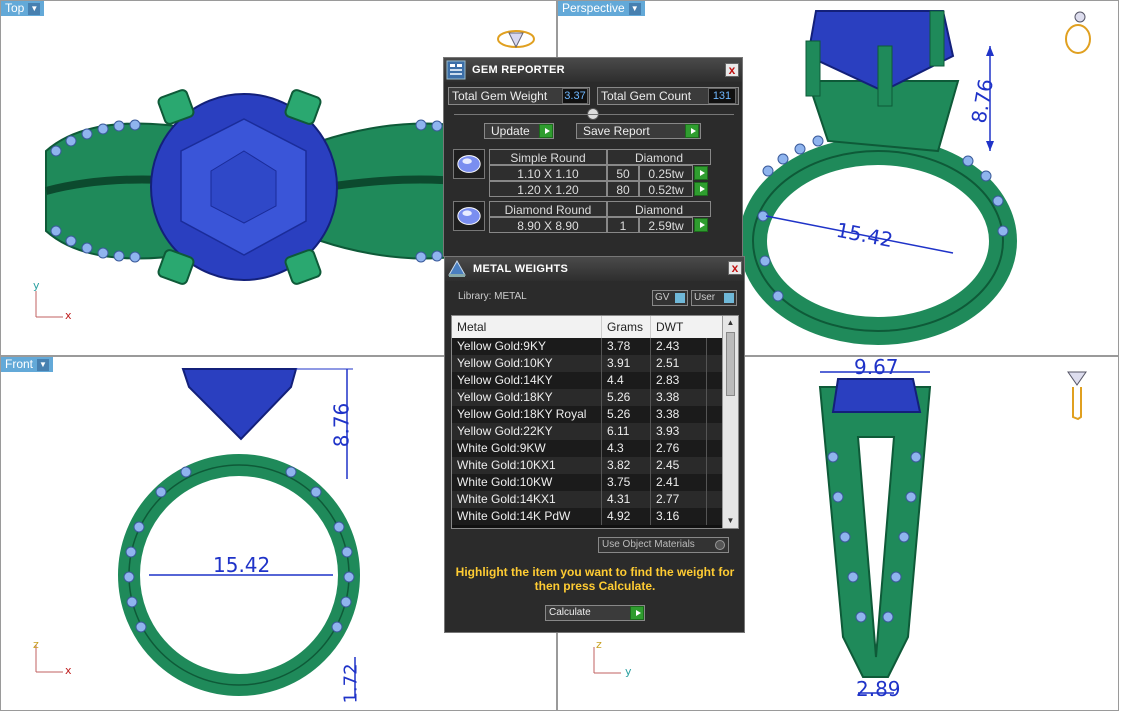  What do you see at coordinates (626, 431) in the screenshot?
I see `grams-cell: 6.11` at bounding box center [626, 431].